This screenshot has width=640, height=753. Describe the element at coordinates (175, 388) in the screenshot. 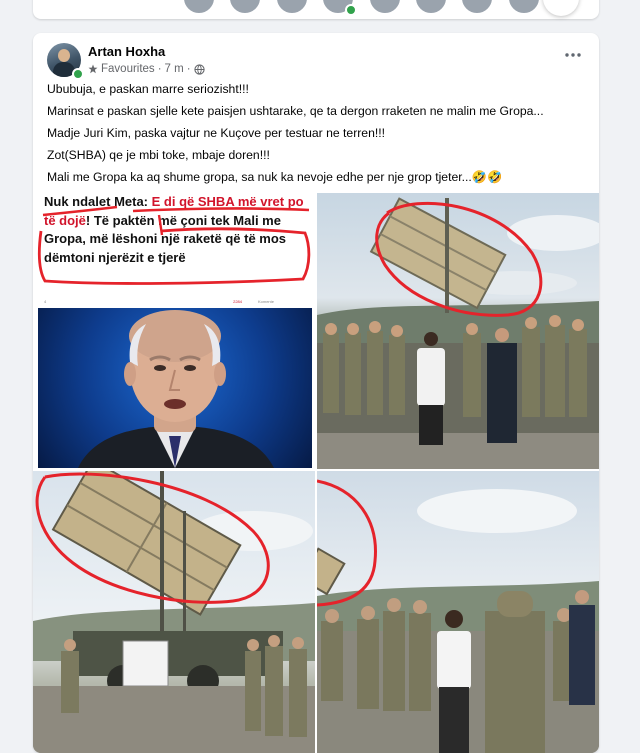

I see `portrait-photo` at that location.